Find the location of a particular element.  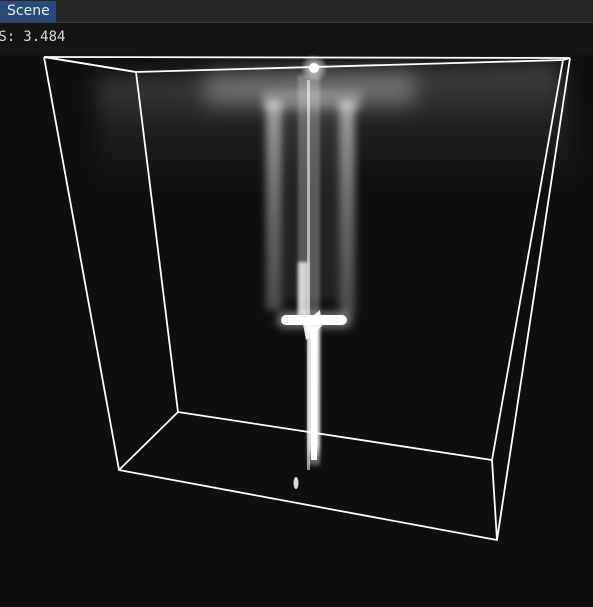

fps-label: PS: is located at coordinates (8, 37).